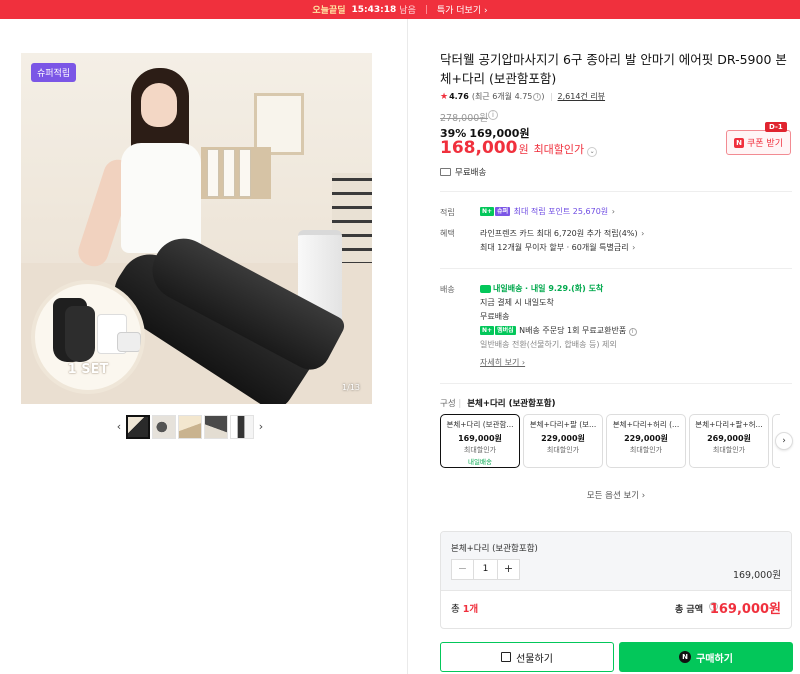  I want to click on total-price: 169,000원, so click(745, 609).